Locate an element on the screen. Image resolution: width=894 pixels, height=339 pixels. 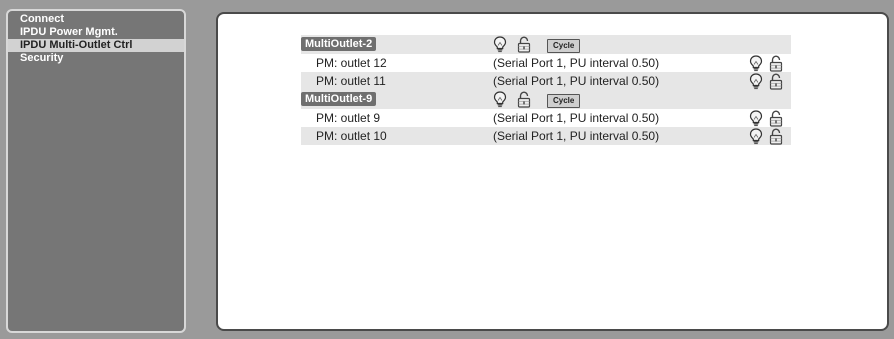
group-header-row: MultiOutlet-9 Cycle is located at coordinates (546, 99).